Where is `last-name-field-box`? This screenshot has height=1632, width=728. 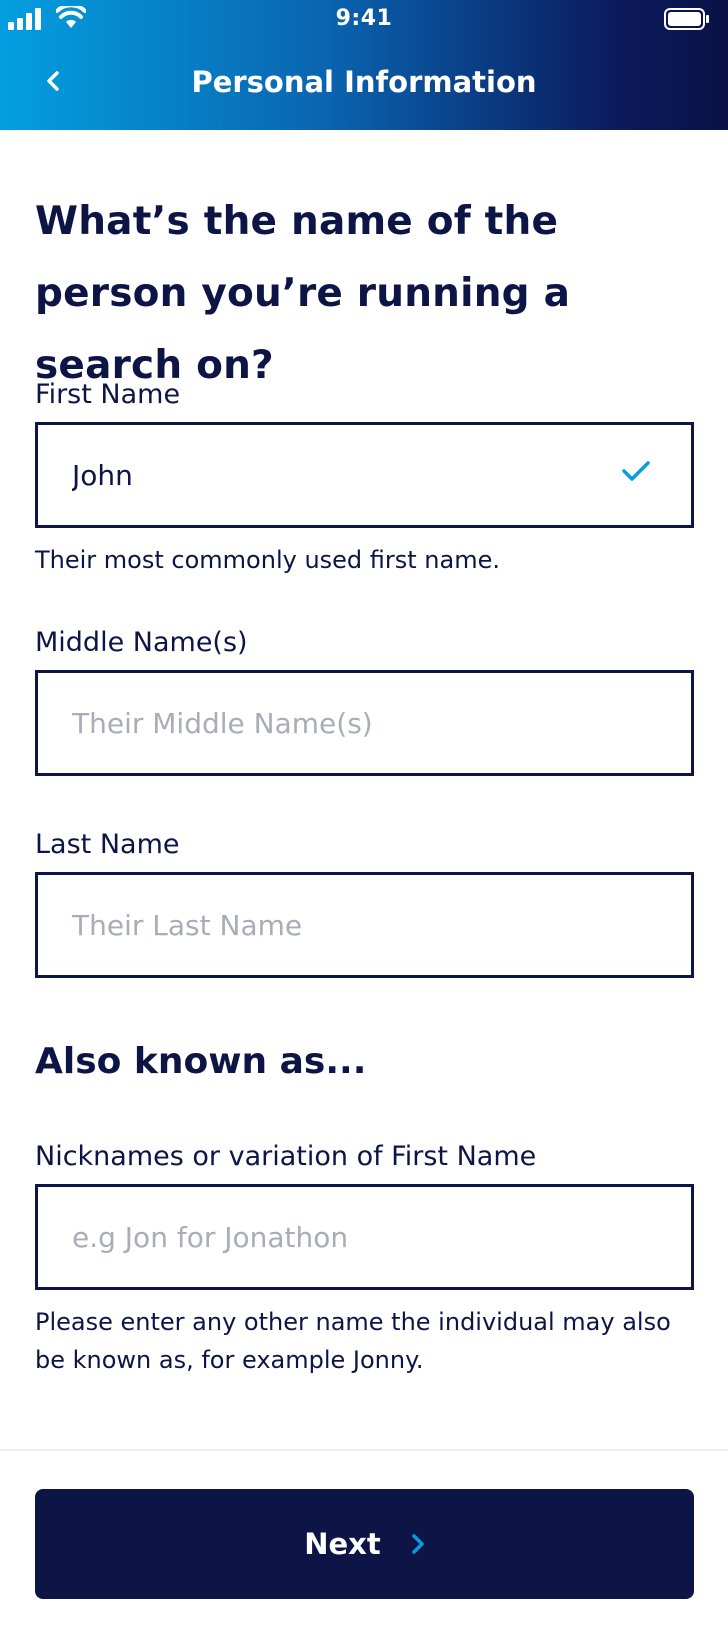 last-name-field-box is located at coordinates (364, 925).